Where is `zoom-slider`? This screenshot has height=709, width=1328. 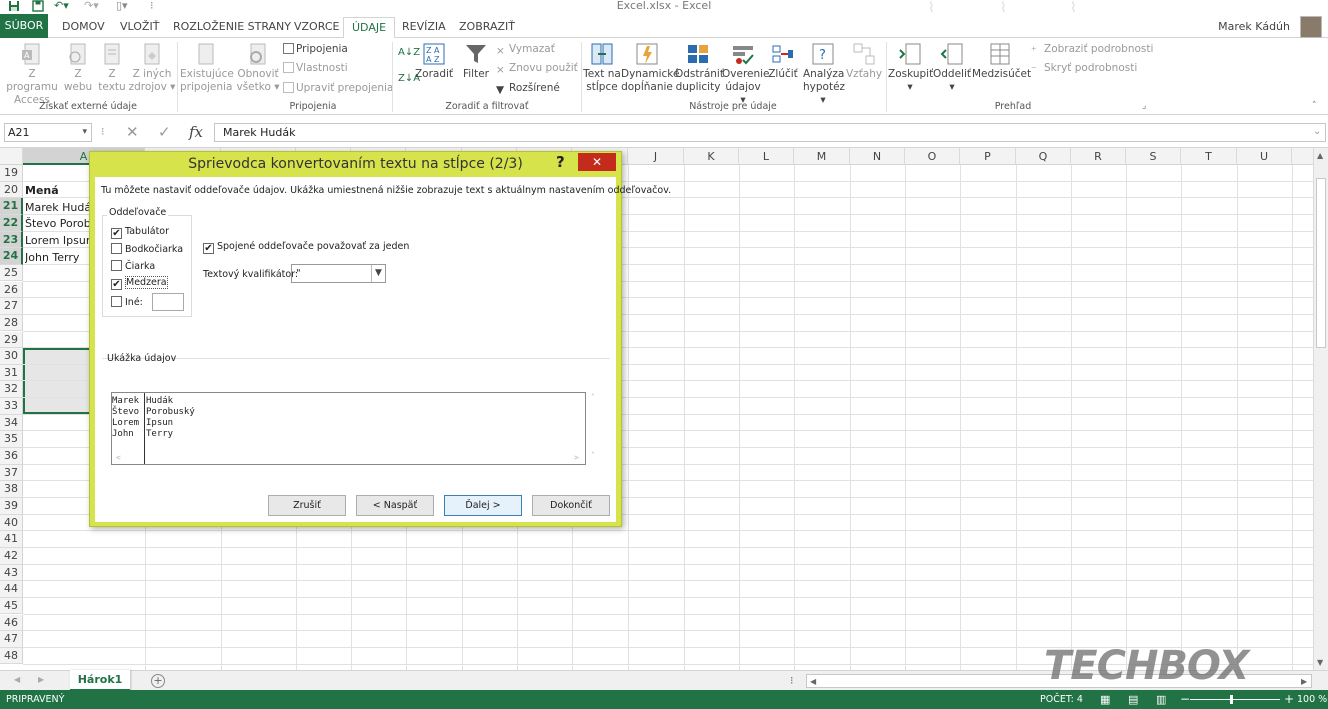 zoom-slider is located at coordinates (1235, 699).